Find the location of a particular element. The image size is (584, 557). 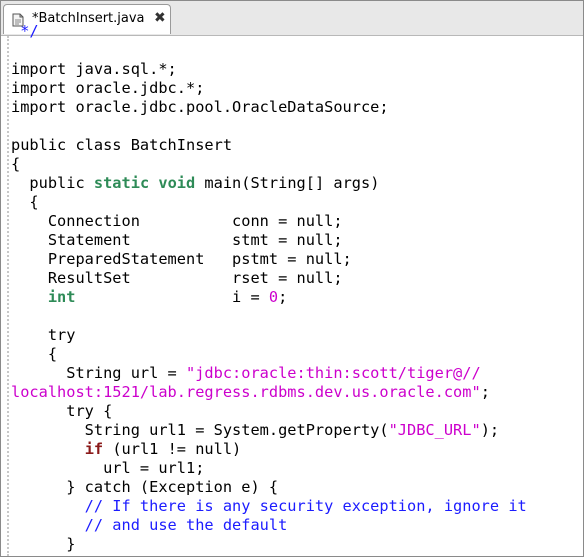

code-line: PreparedStatement pstmt = null; is located at coordinates (269, 259).